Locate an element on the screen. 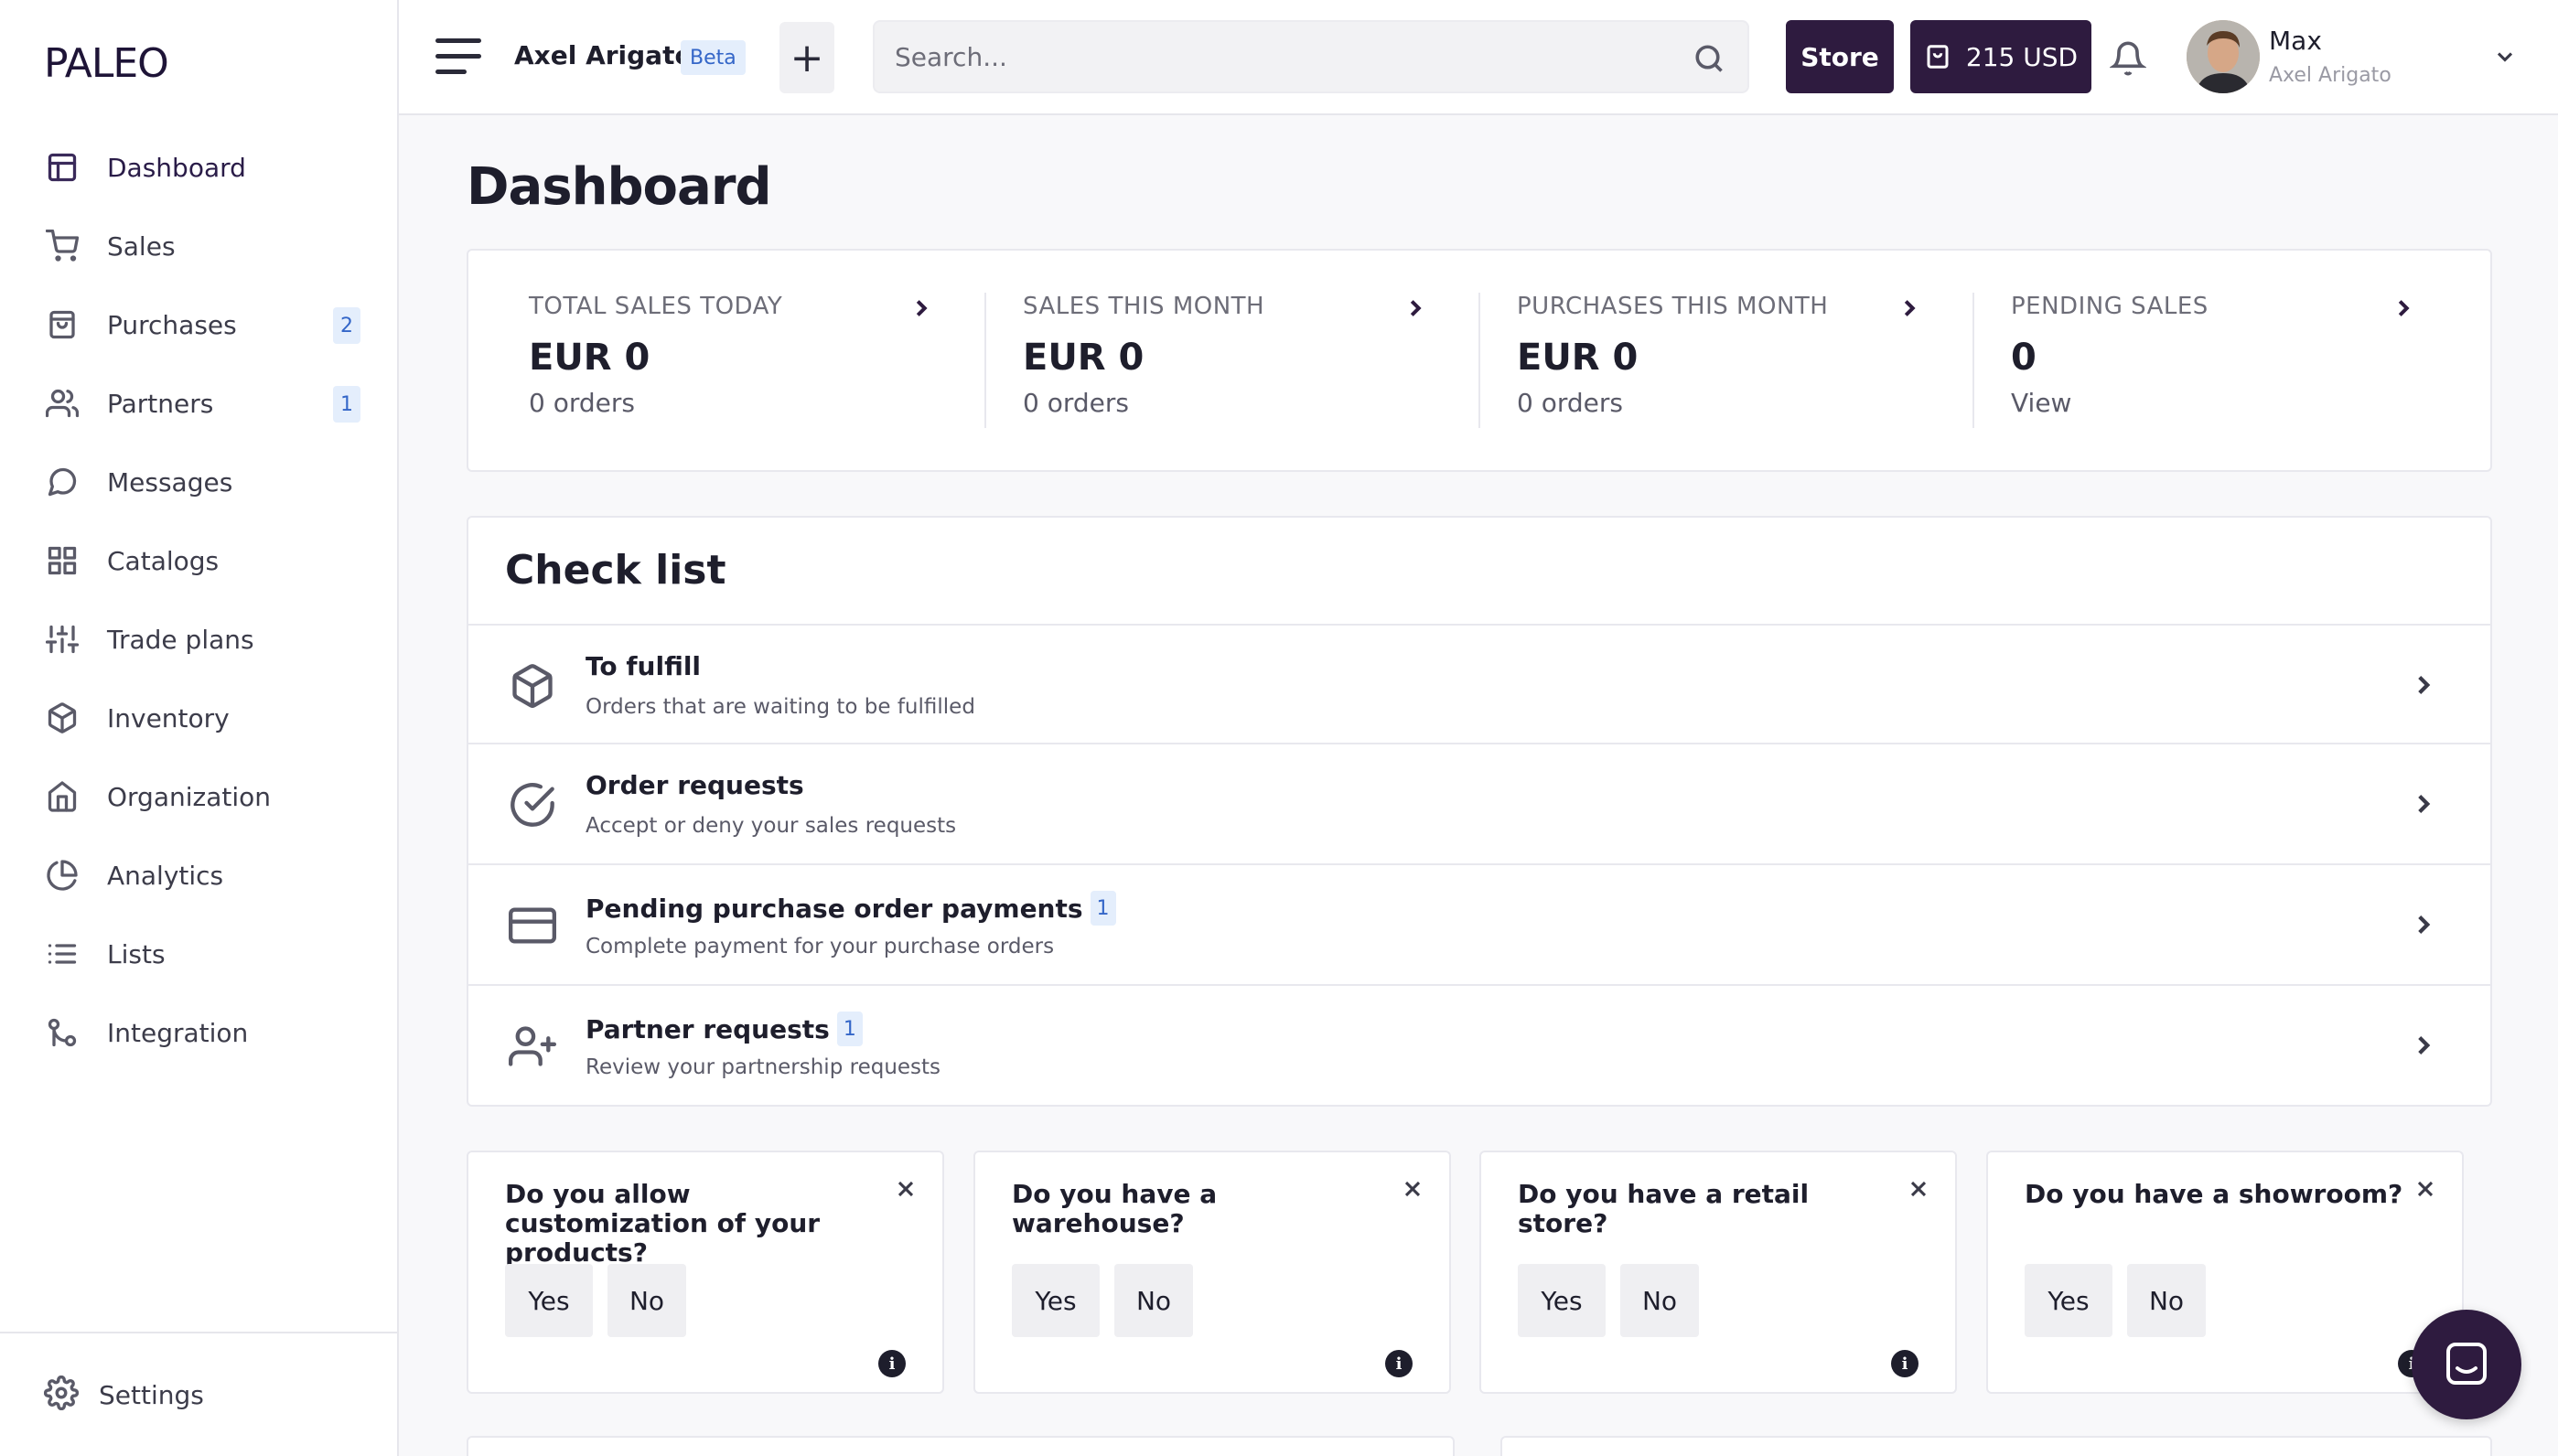 The width and height of the screenshot is (2558, 1456). avatar is located at coordinates (2223, 56).